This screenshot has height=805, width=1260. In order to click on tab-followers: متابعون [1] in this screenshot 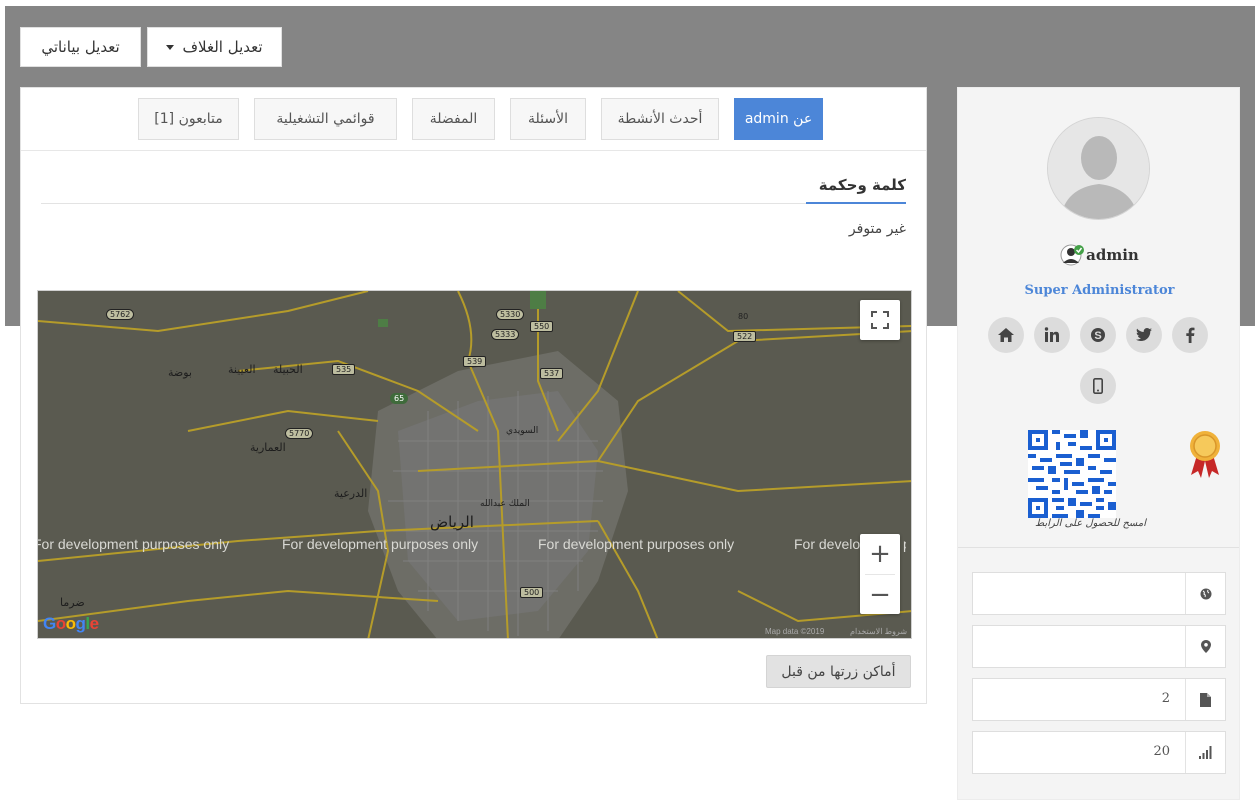, I will do `click(188, 119)`.